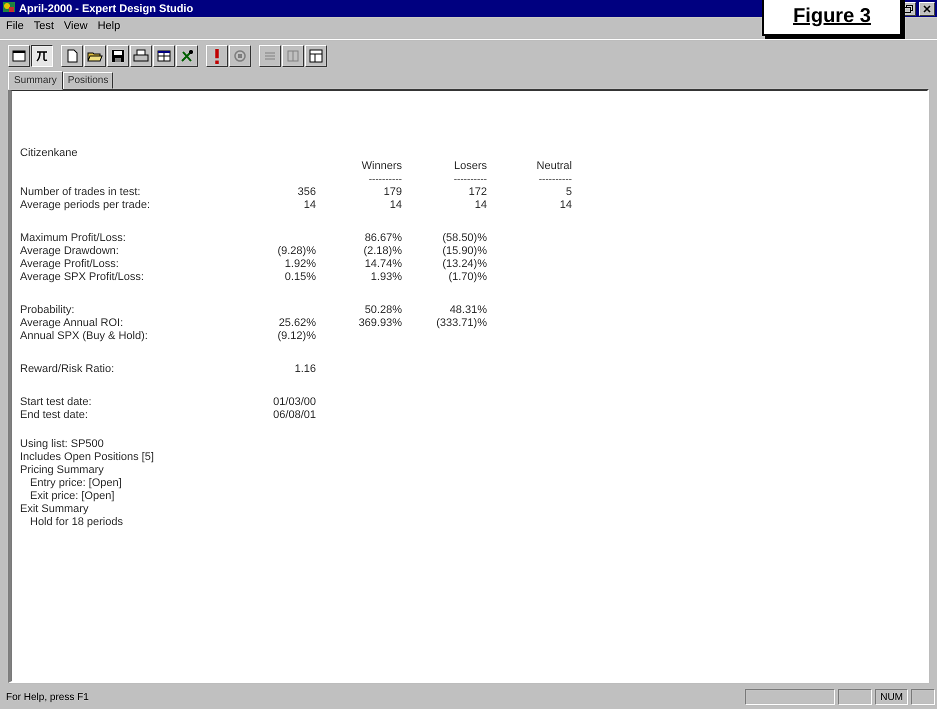  Describe the element at coordinates (15, 27) in the screenshot. I see `menu-item: File` at that location.